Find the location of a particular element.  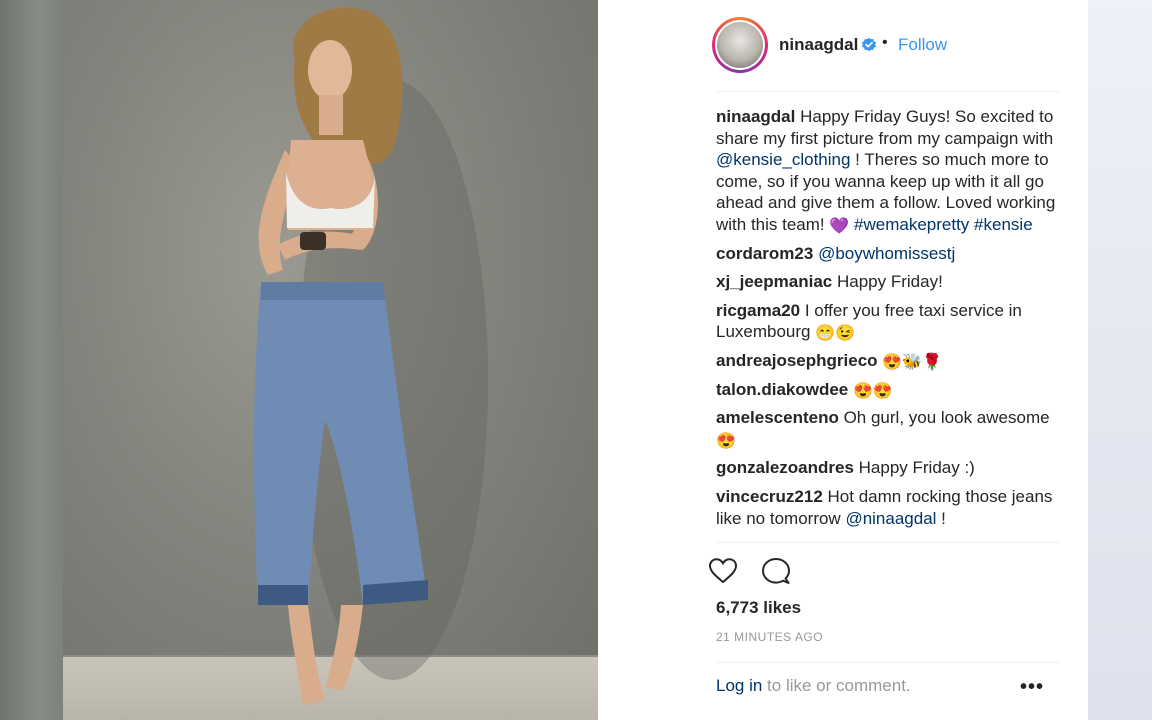

avatar-frame is located at coordinates (740, 45).